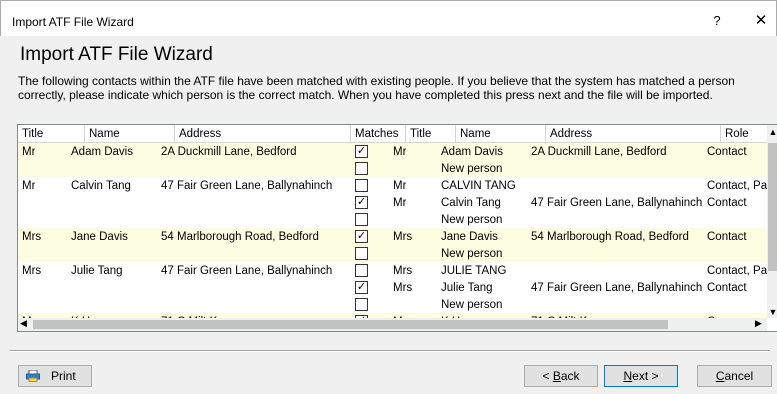 The height and width of the screenshot is (394, 777). I want to click on contact-name: Jane Davis, so click(99, 237).